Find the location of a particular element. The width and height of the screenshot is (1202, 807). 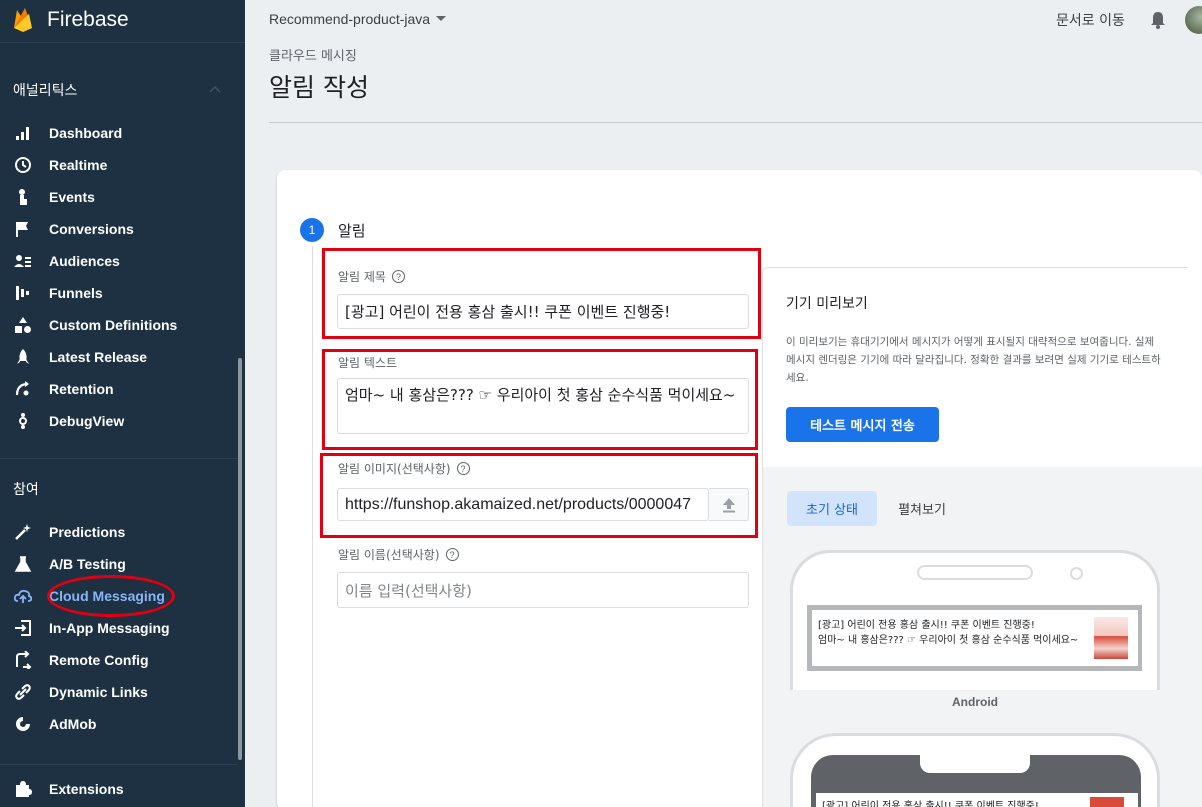

docs-link: 문서로 이동 is located at coordinates (1090, 20).